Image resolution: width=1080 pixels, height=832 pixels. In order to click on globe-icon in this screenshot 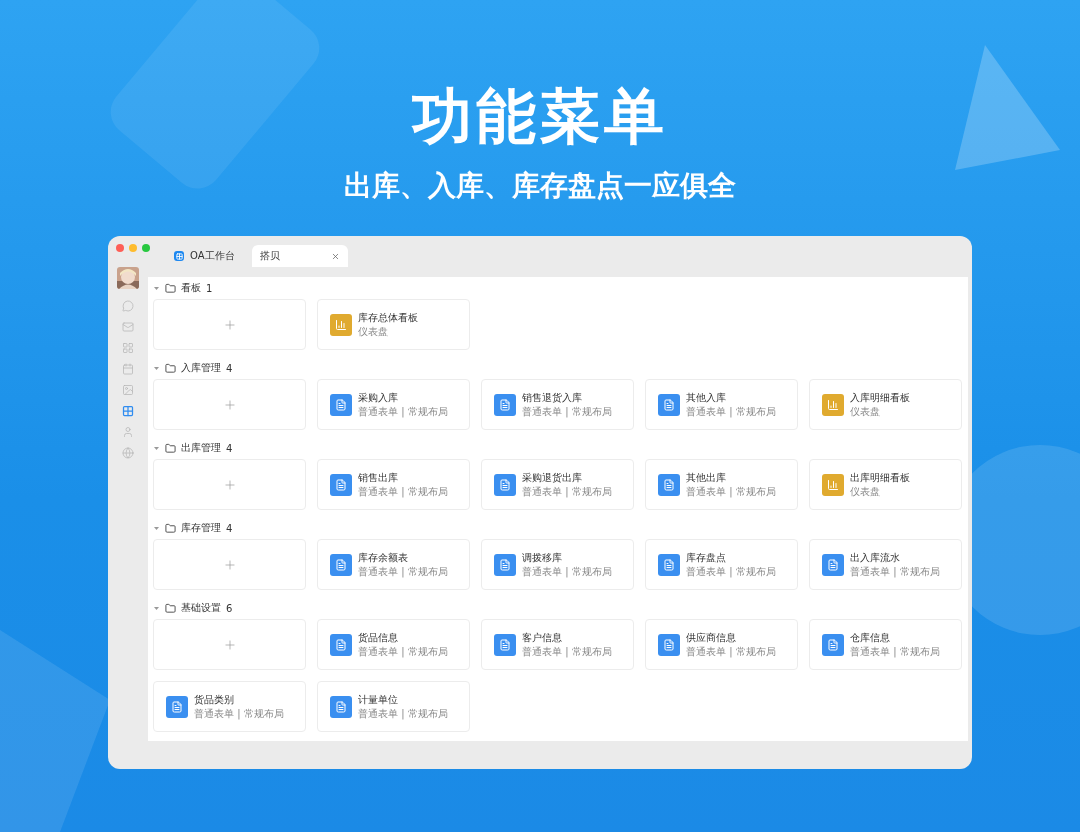, I will do `click(128, 453)`.